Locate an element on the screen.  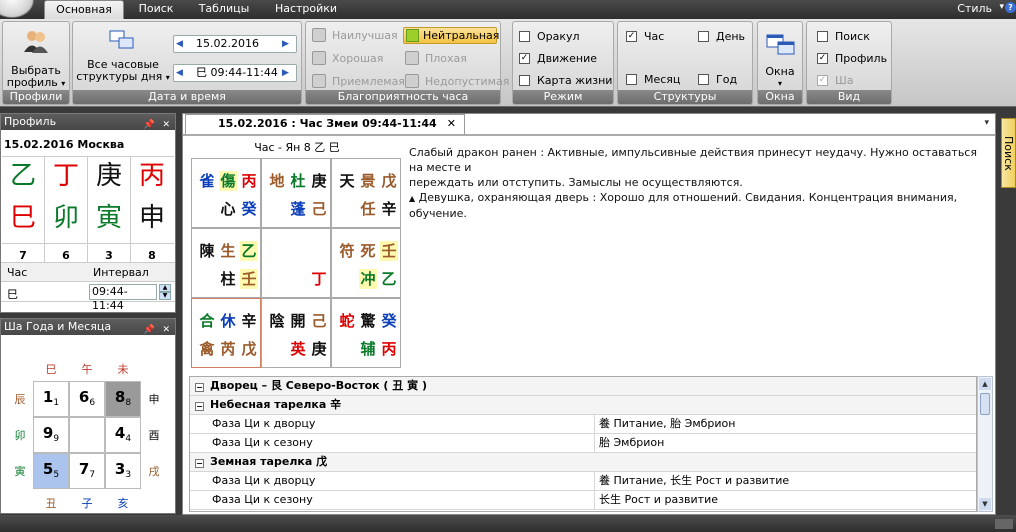
search-side-tab: Поиск is located at coordinates (1008, 153).